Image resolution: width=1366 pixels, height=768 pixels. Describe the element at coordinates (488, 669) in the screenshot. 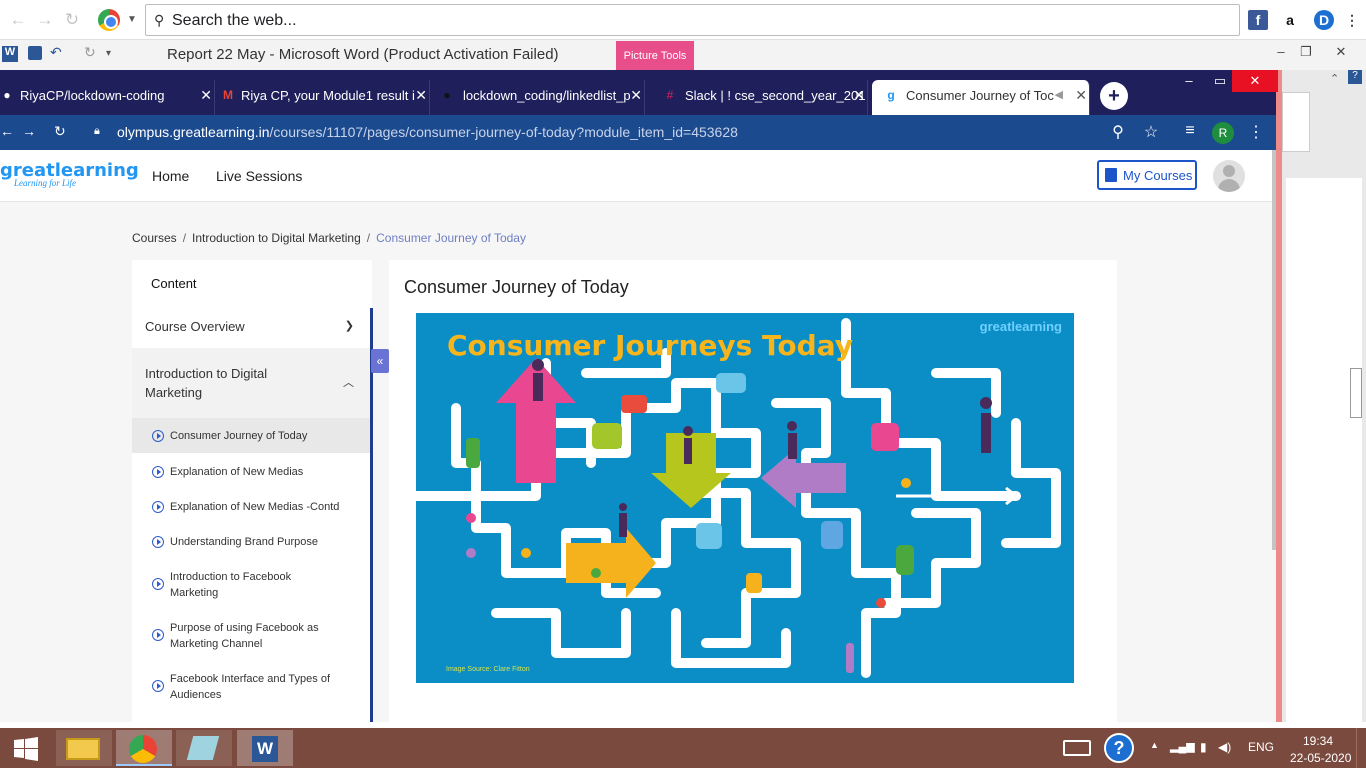

I see `slide-image-source: Image Source: Clare Fitton` at that location.